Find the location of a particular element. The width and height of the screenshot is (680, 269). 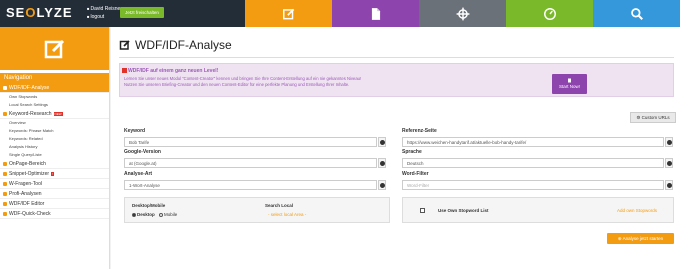

sidebar-item-label: Keywords: Related is located at coordinates (26, 138).